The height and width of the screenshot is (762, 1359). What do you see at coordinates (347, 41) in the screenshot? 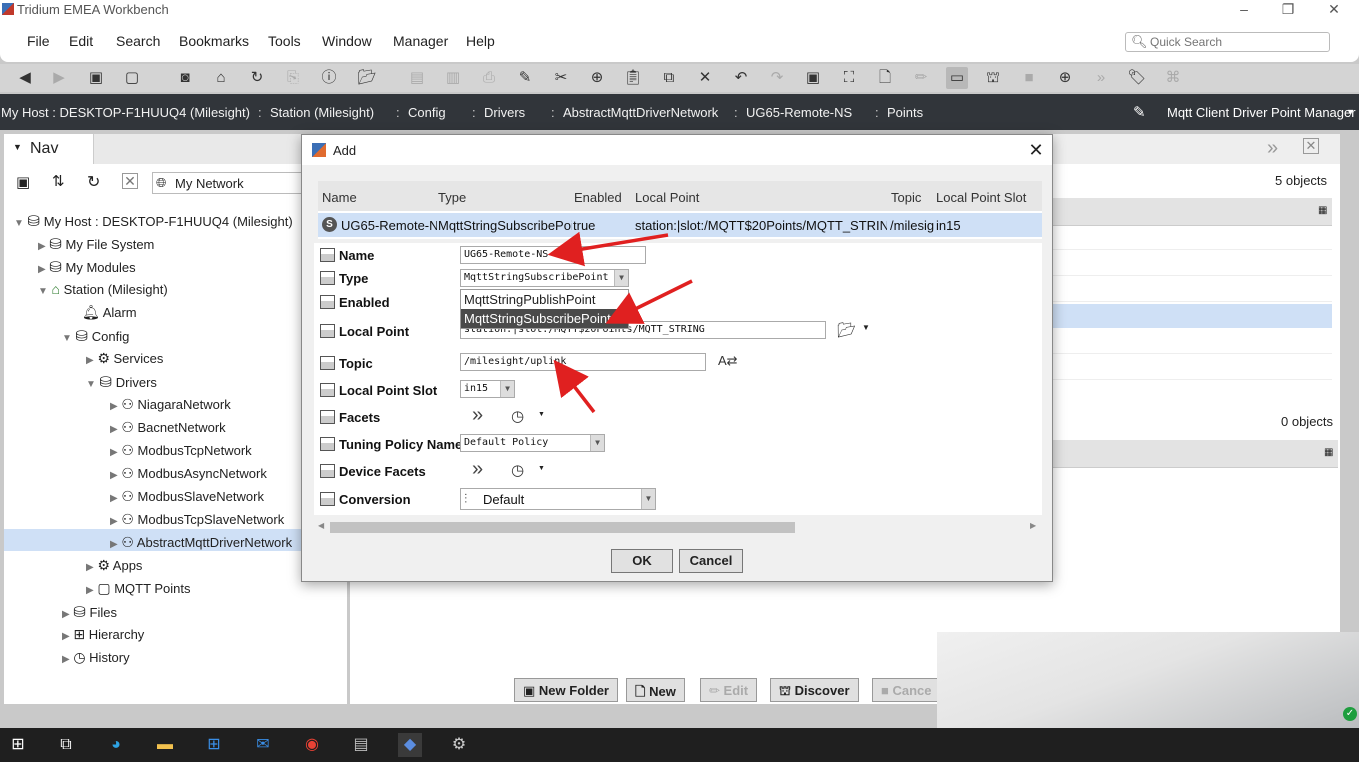
I see `menu-window: Window` at bounding box center [347, 41].